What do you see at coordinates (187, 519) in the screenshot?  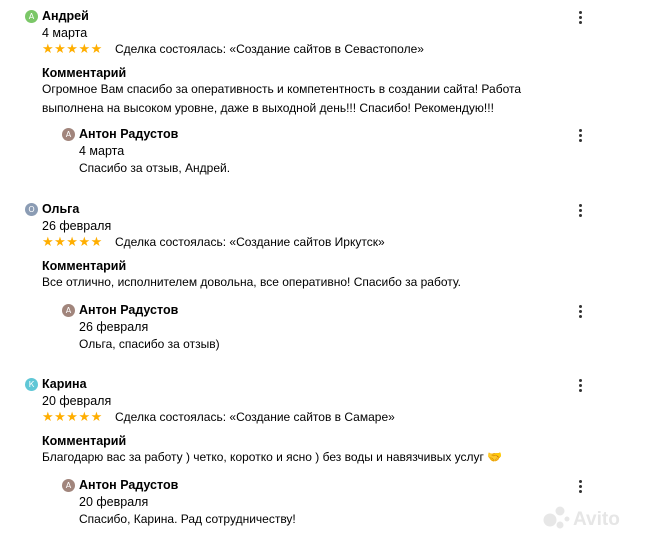 I see `reply-text: Спасибо, Карина. Рад сотрудничеству!` at bounding box center [187, 519].